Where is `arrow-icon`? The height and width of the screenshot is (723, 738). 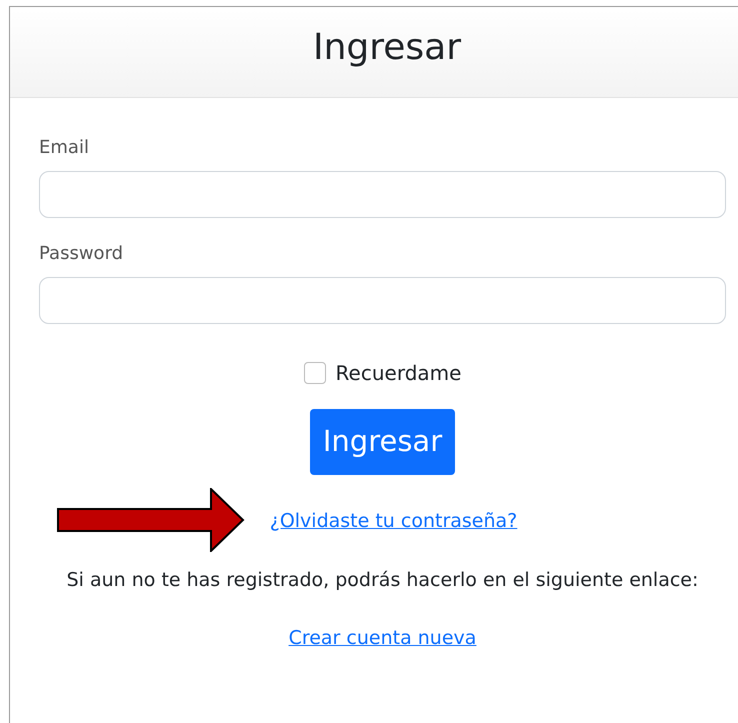
arrow-icon is located at coordinates (151, 520).